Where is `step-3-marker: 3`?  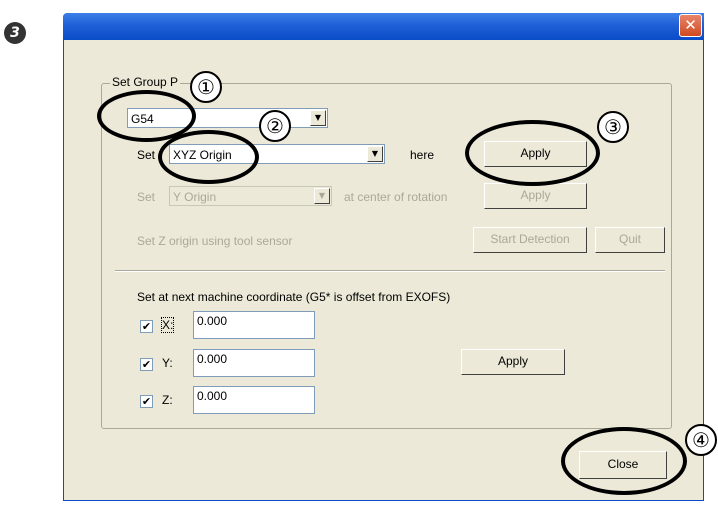
step-3-marker: 3 is located at coordinates (15, 33).